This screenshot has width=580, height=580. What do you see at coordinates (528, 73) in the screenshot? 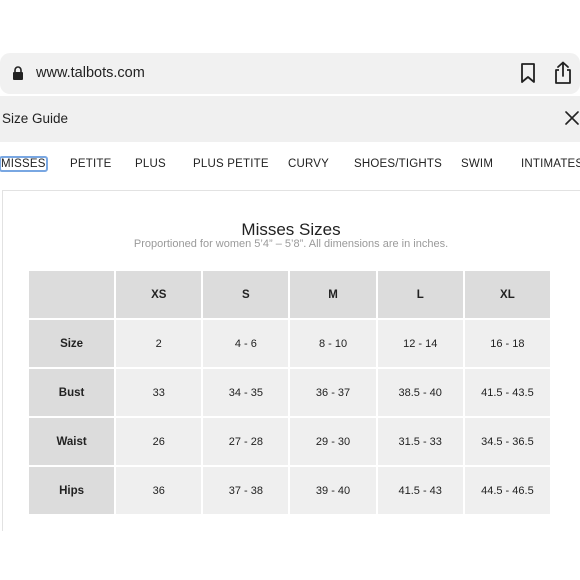
I see `bookmark-icon` at bounding box center [528, 73].